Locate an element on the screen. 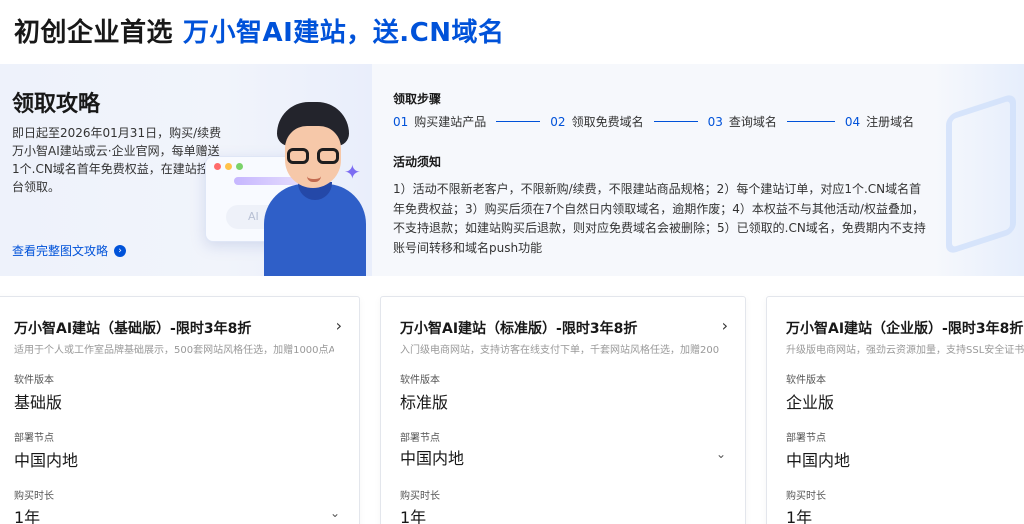 This screenshot has width=1024, height=524. notice-title: 活动须知 is located at coordinates (417, 162).